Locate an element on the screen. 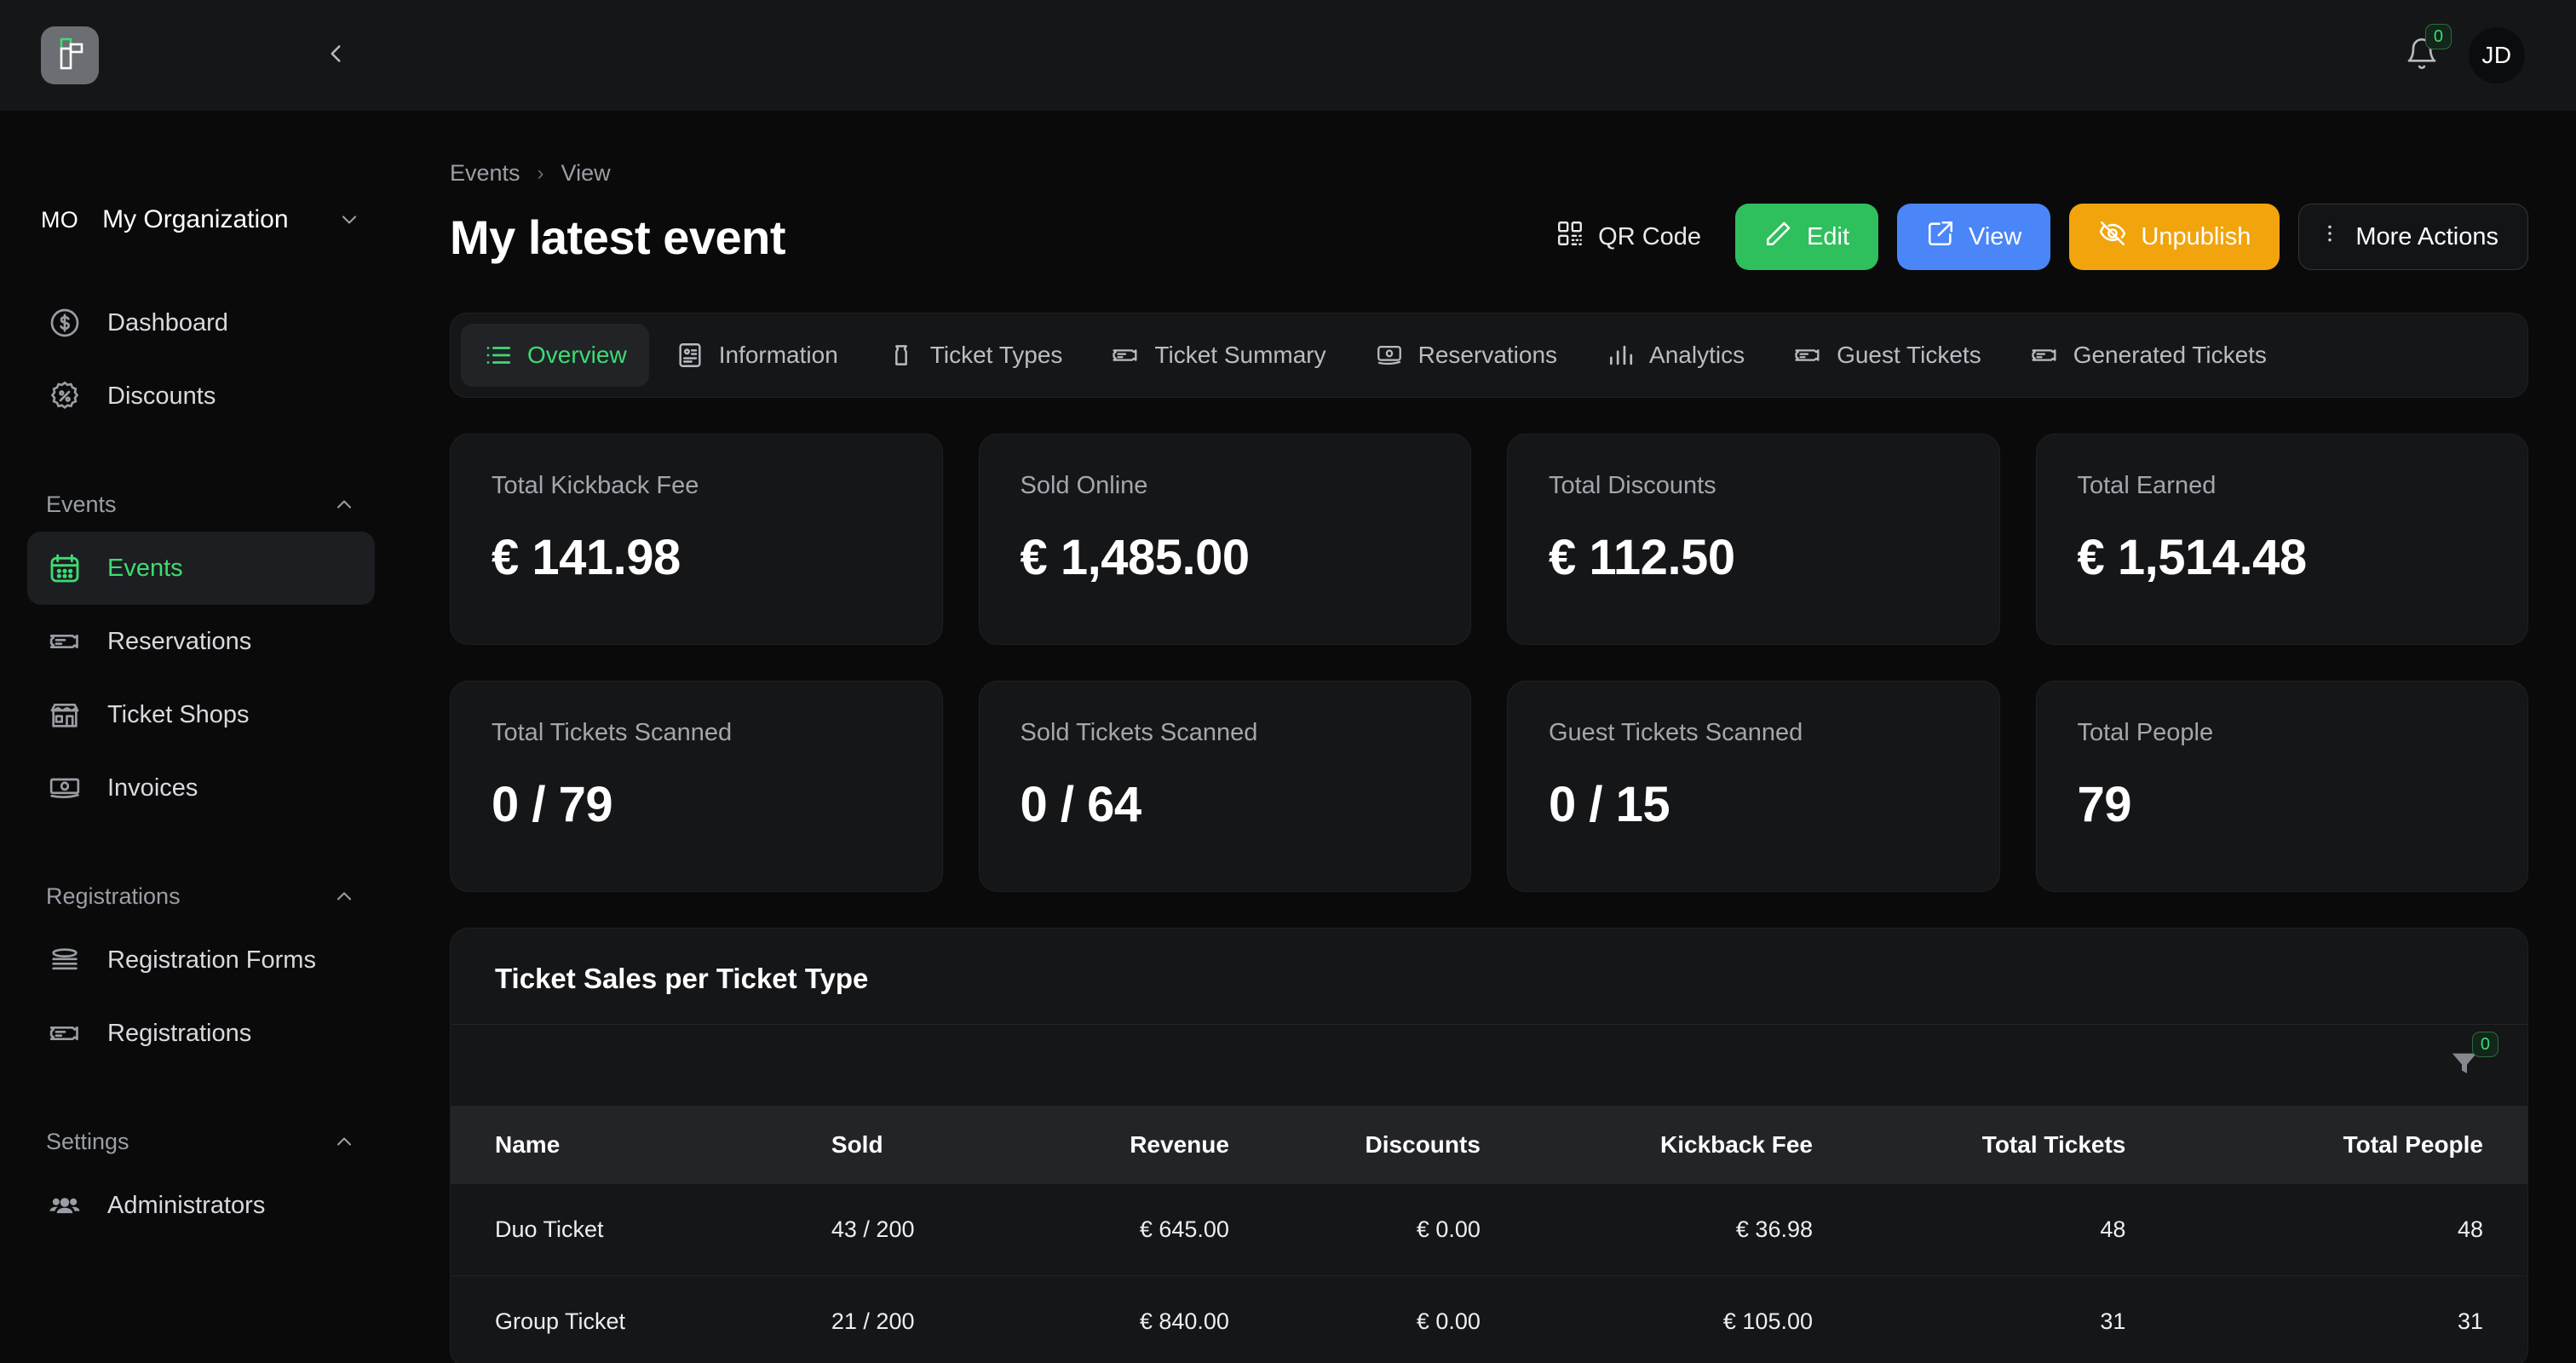 The width and height of the screenshot is (2576, 1363). view-button: View is located at coordinates (1974, 237).